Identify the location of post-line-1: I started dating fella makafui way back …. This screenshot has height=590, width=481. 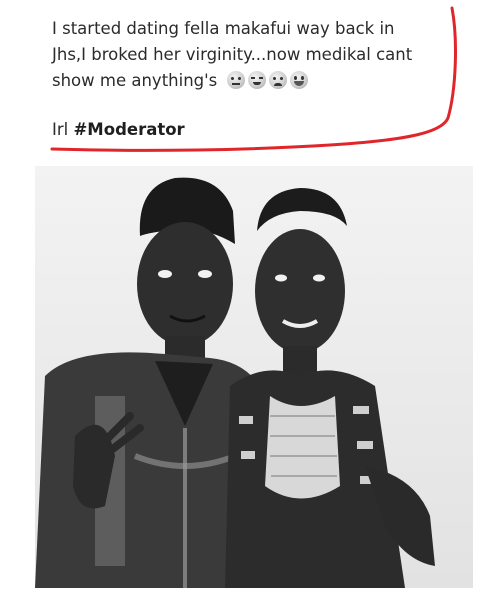
(223, 28).